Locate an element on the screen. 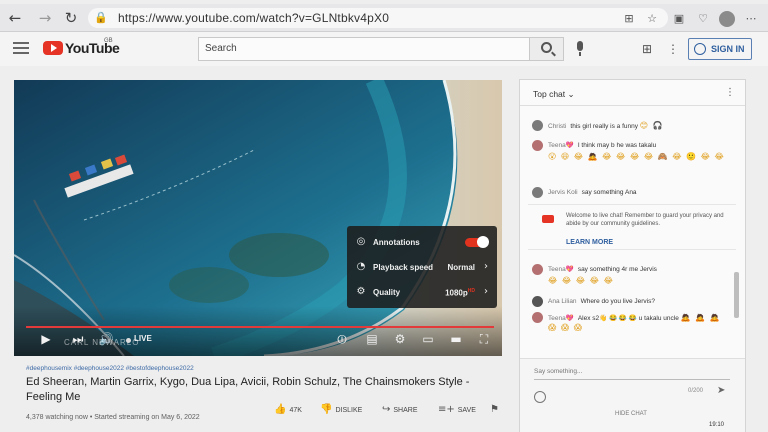  like-button: 👍 47K is located at coordinates (288, 411).